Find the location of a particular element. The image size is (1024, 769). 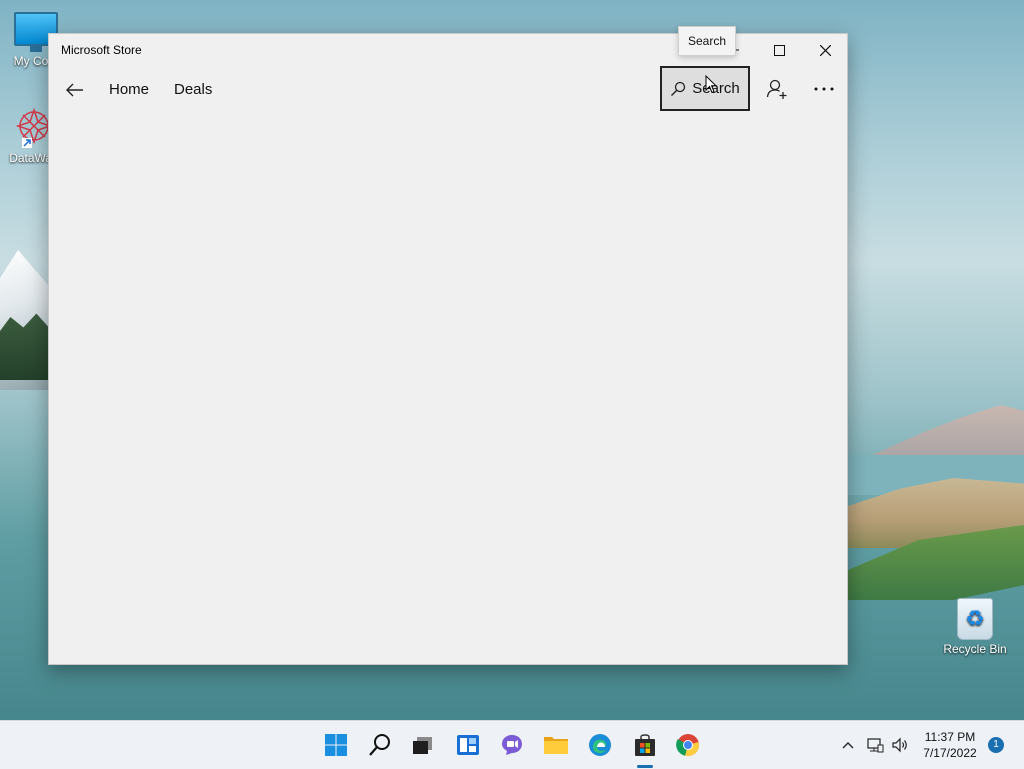

chat-icon is located at coordinates (512, 745).